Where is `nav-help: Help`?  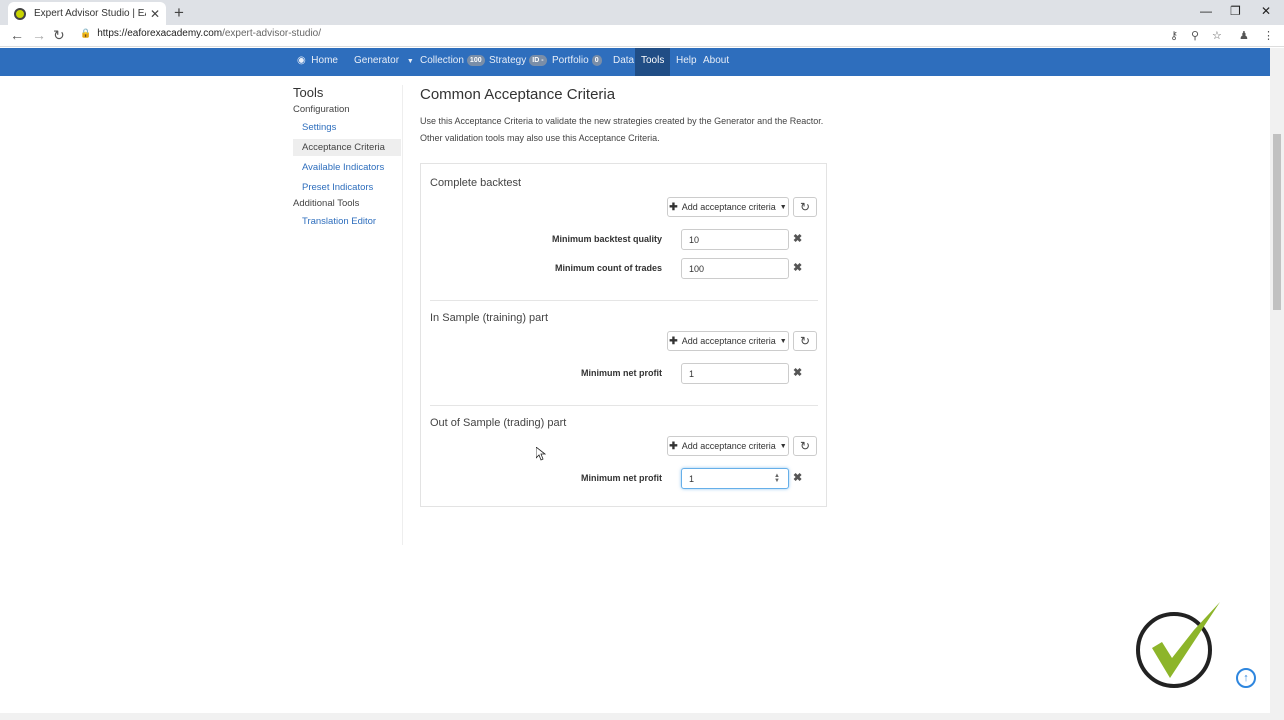 nav-help: Help is located at coordinates (686, 62).